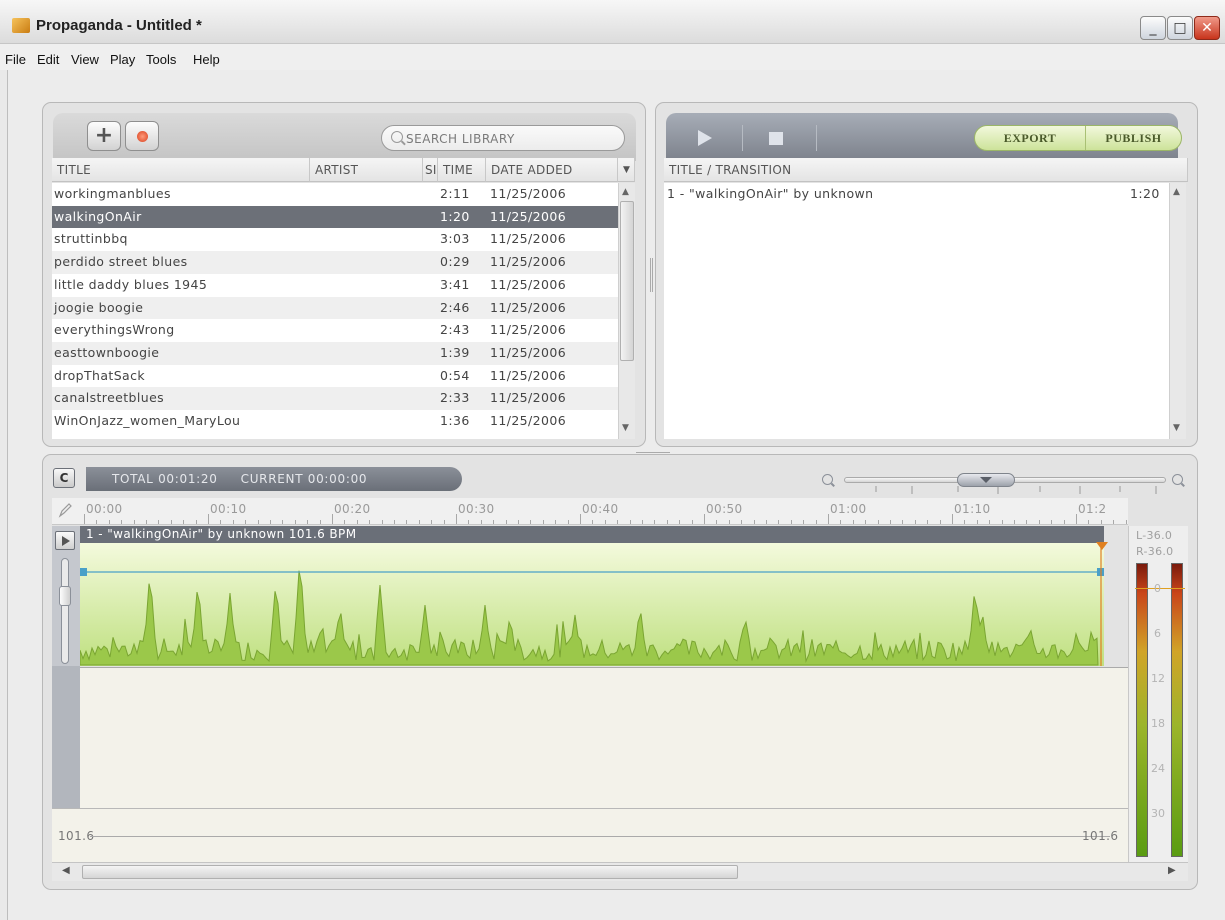 The width and height of the screenshot is (1225, 920). What do you see at coordinates (4, 495) in the screenshot?
I see `window-border` at bounding box center [4, 495].